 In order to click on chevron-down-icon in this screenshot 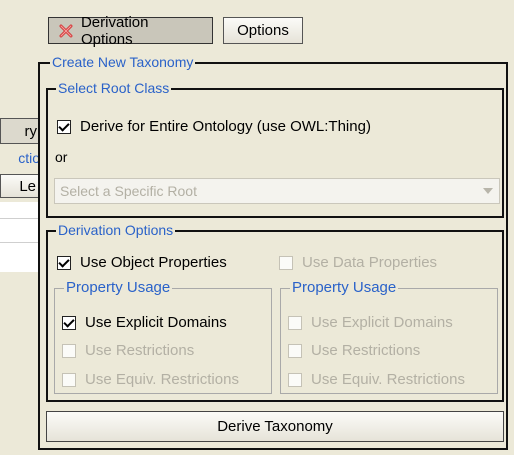, I will do `click(488, 191)`.